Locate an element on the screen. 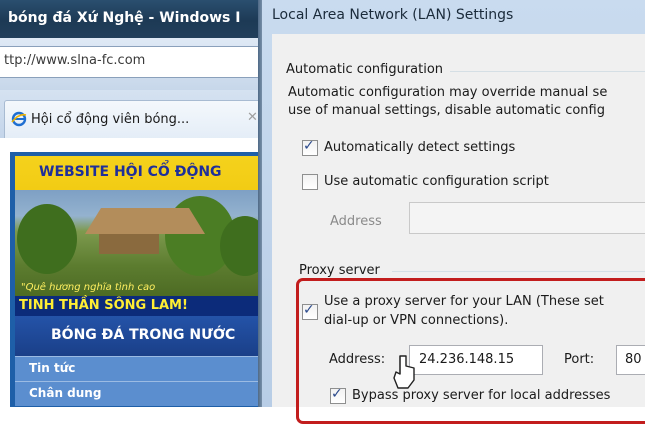 The width and height of the screenshot is (645, 424). hut-image is located at coordinates (129, 244).